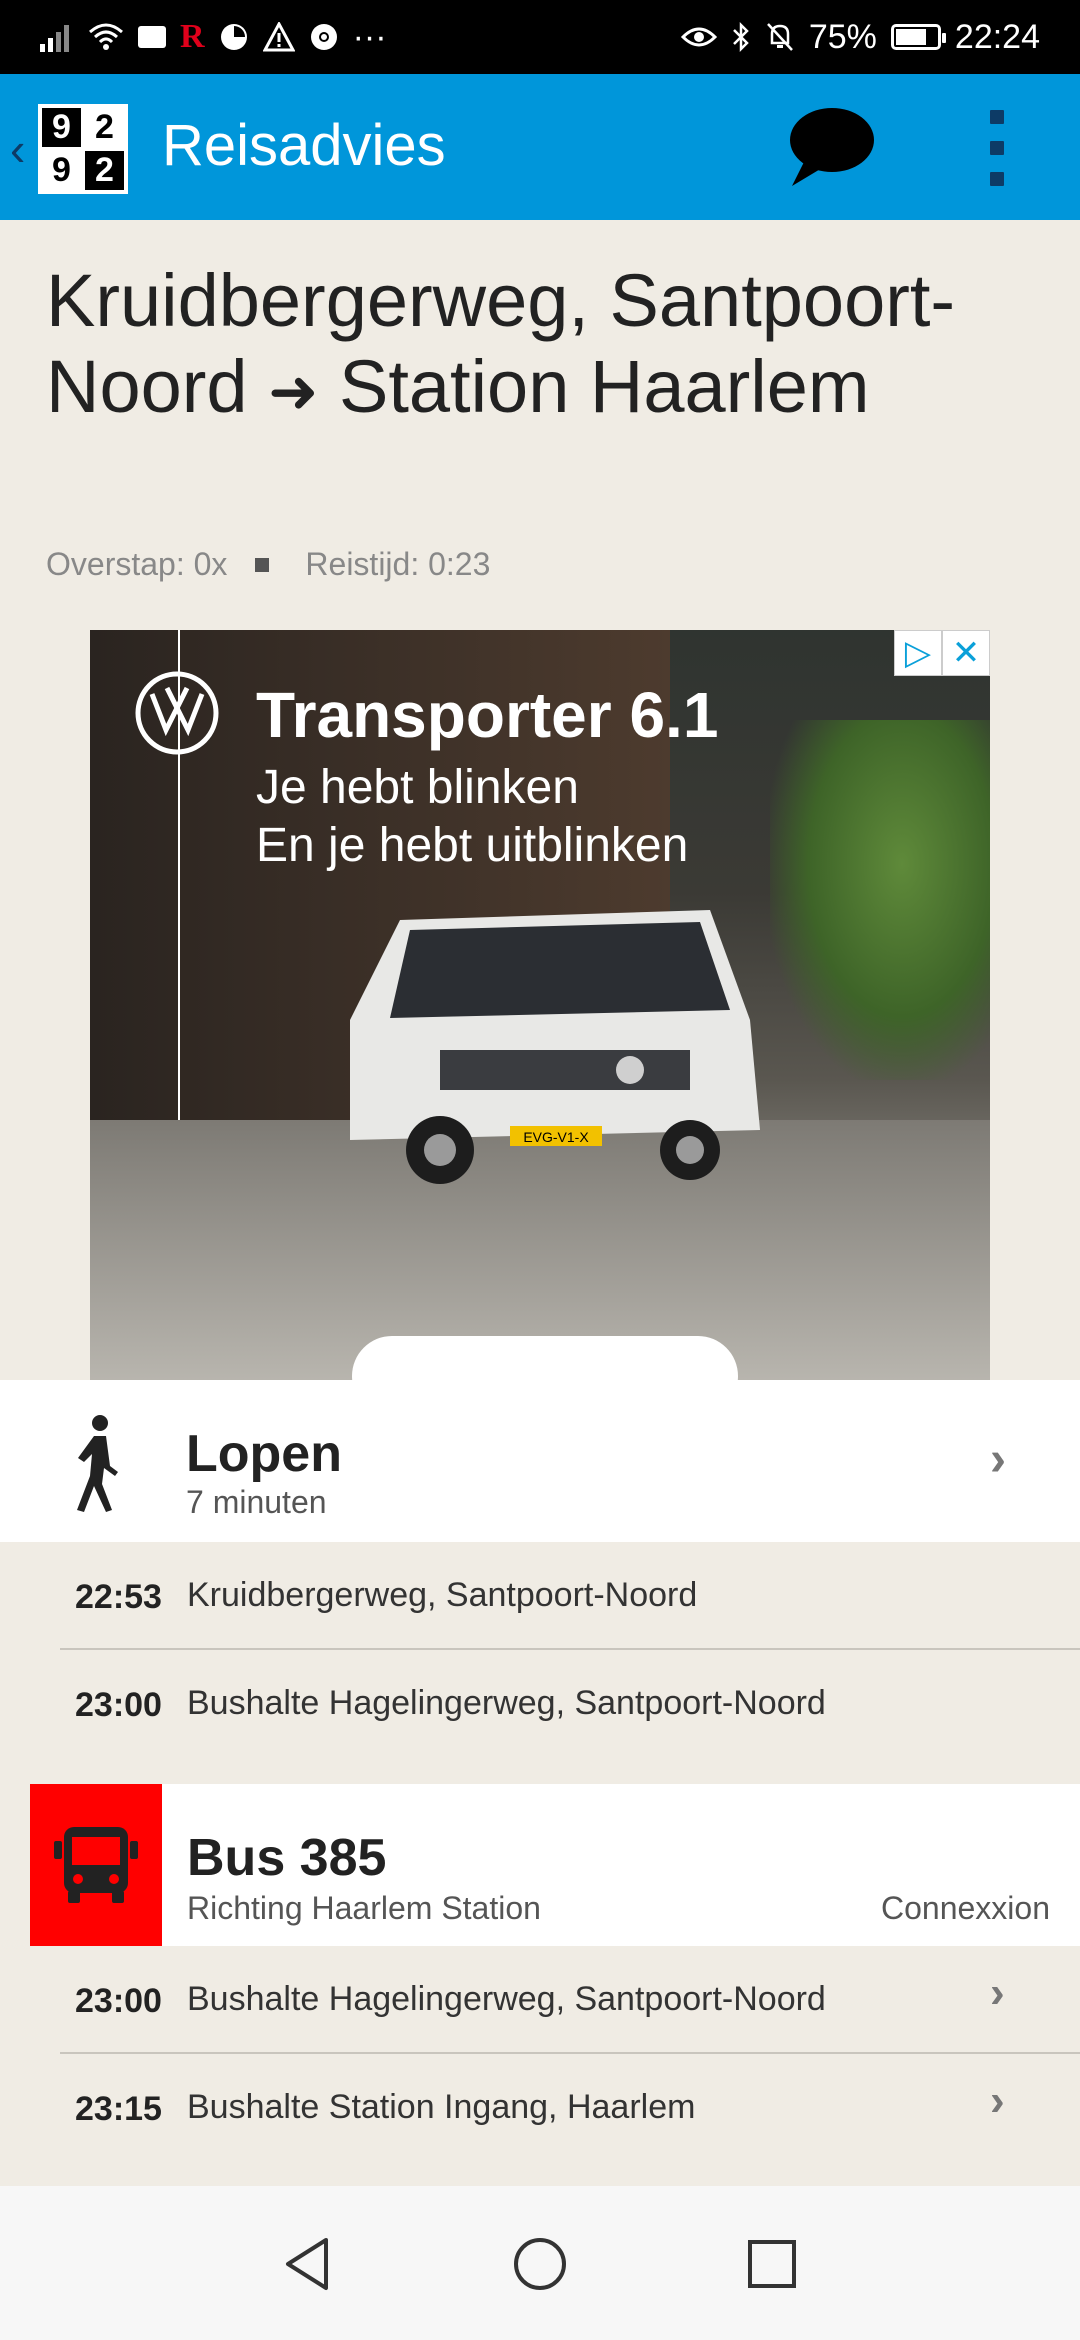 The height and width of the screenshot is (2340, 1080). Describe the element at coordinates (364, 1908) in the screenshot. I see `bus-direction: Richting Haarlem Station` at that location.